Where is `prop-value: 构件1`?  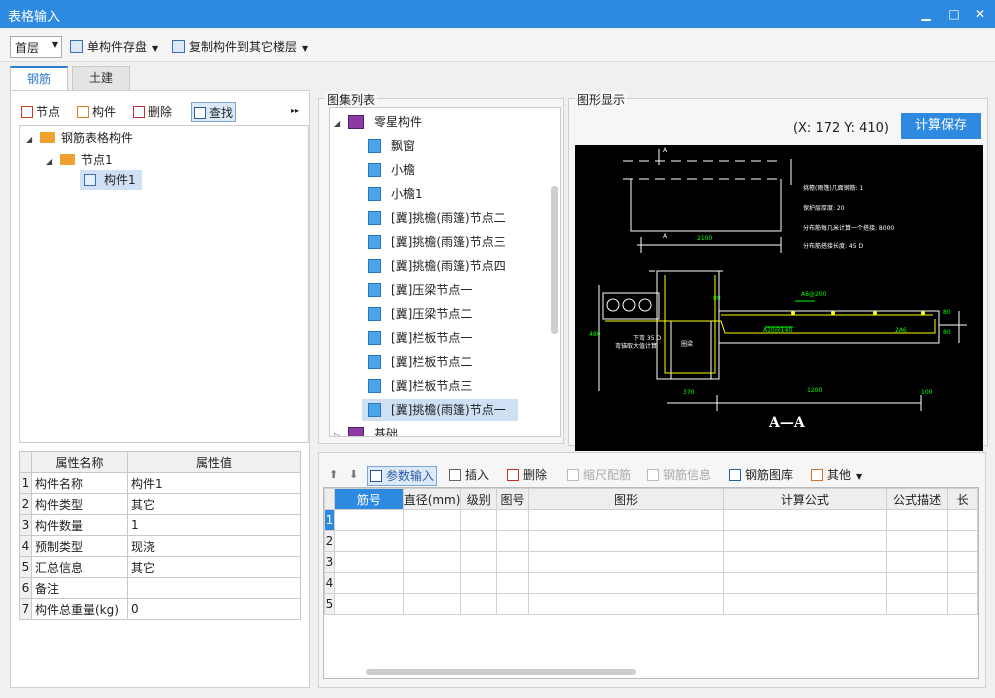
prop-value: 构件1 is located at coordinates (214, 483).